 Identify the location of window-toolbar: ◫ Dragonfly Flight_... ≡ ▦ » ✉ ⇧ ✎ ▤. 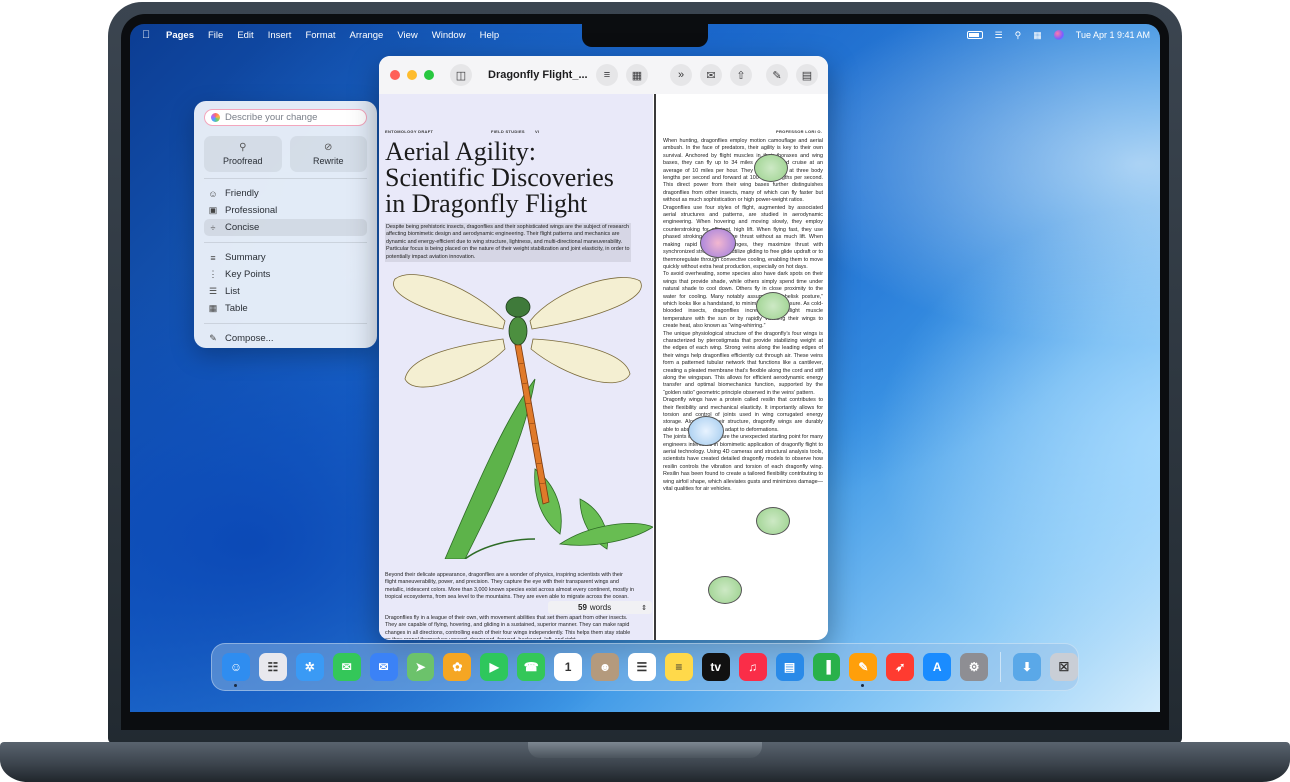
(603, 75).